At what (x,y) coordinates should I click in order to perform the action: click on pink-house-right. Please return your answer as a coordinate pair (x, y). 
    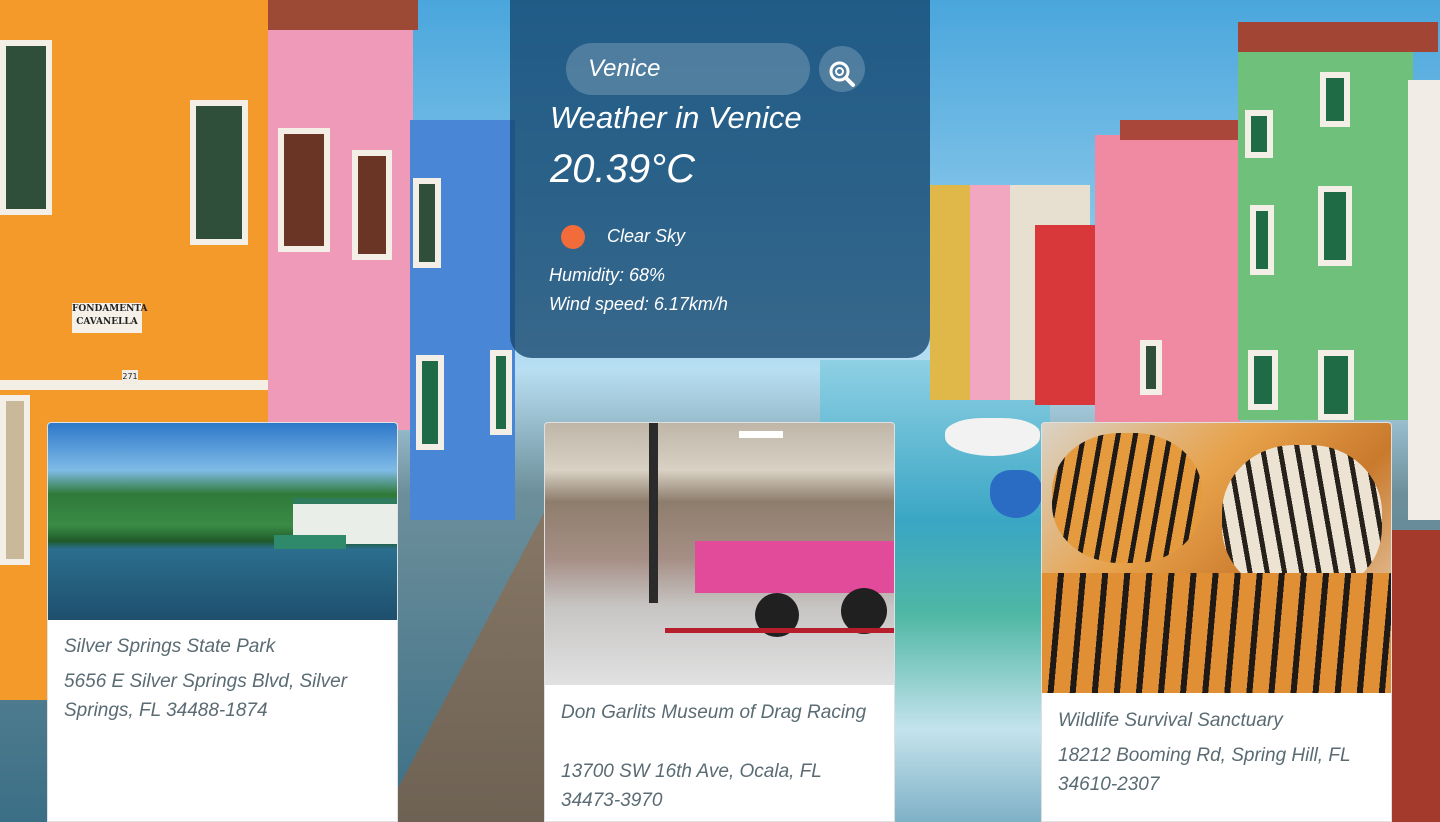
    Looking at the image, I should click on (1167, 280).